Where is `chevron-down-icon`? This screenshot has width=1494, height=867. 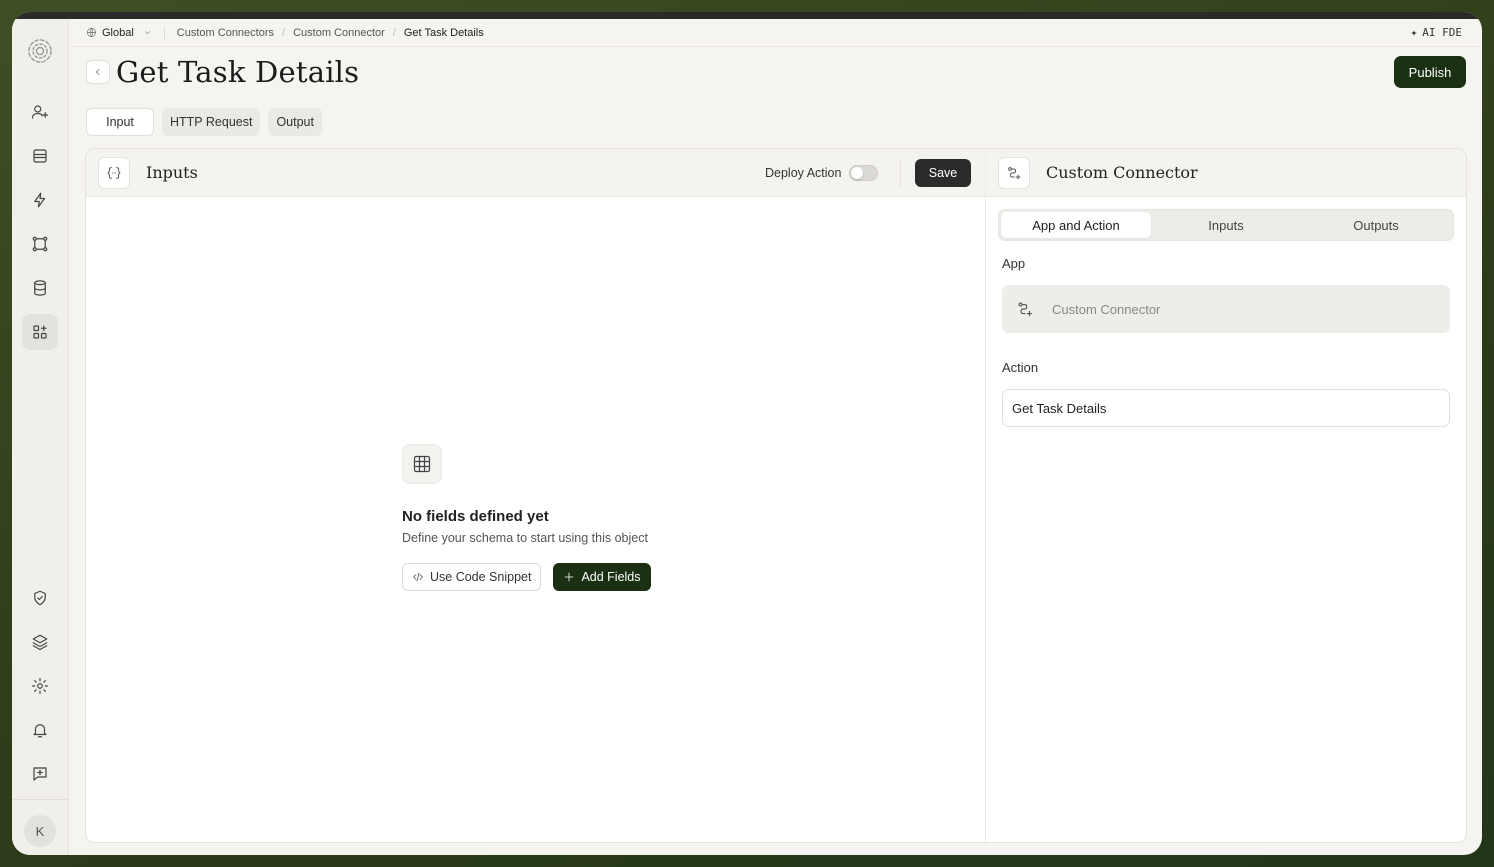
chevron-down-icon is located at coordinates (147, 32).